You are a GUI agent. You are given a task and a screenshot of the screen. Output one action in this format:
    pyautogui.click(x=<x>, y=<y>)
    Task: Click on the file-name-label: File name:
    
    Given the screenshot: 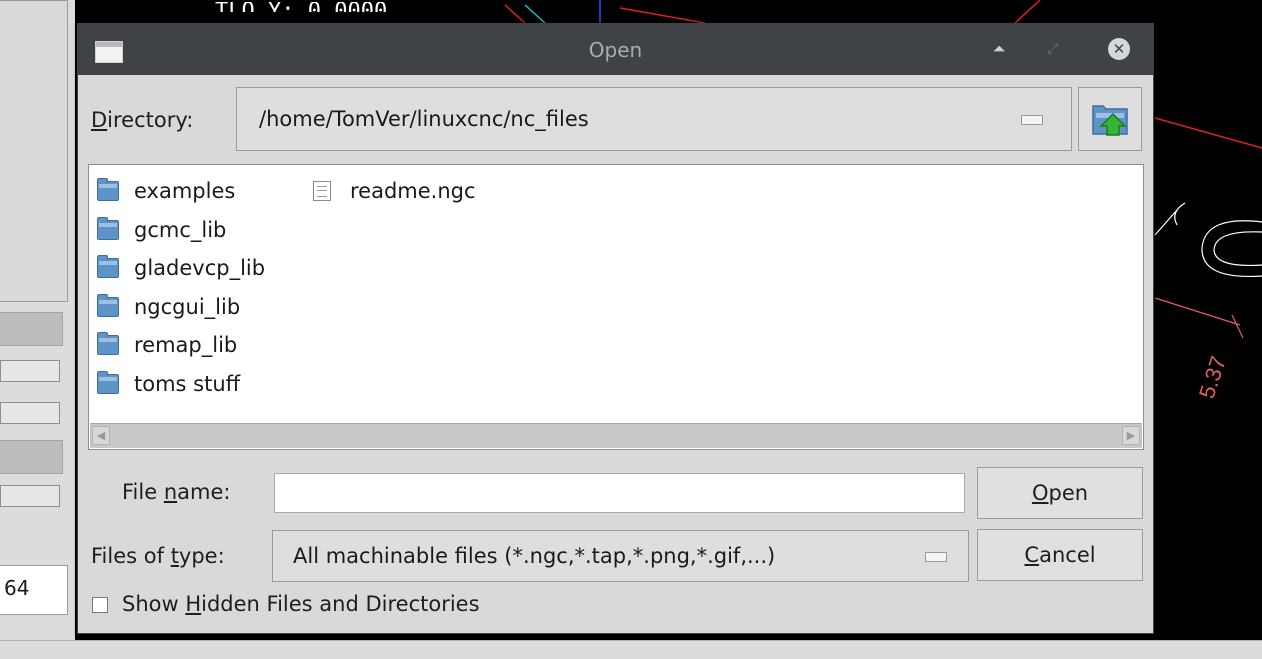 What is the action you would take?
    pyautogui.click(x=176, y=492)
    